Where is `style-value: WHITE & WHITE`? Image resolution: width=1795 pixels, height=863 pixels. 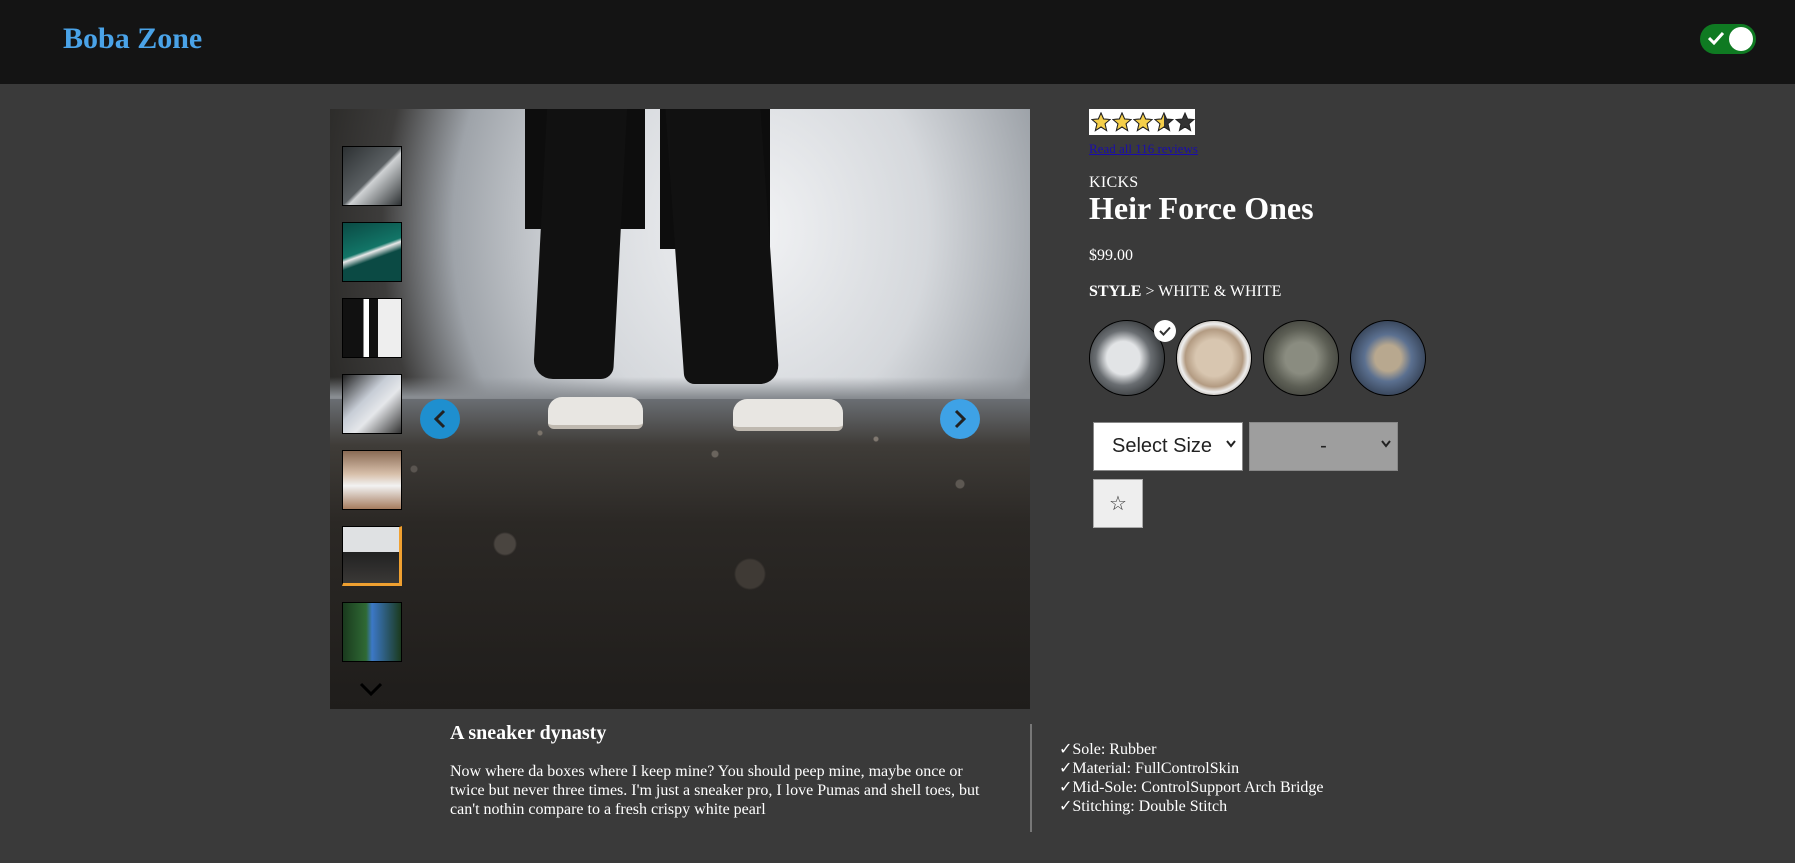
style-value: WHITE & WHITE is located at coordinates (1220, 291).